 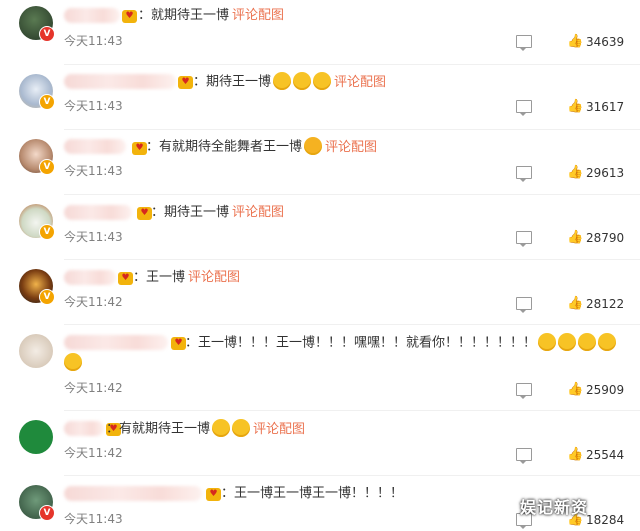 What do you see at coordinates (313, 146) in the screenshot?
I see `party-emoji-icon` at bounding box center [313, 146].